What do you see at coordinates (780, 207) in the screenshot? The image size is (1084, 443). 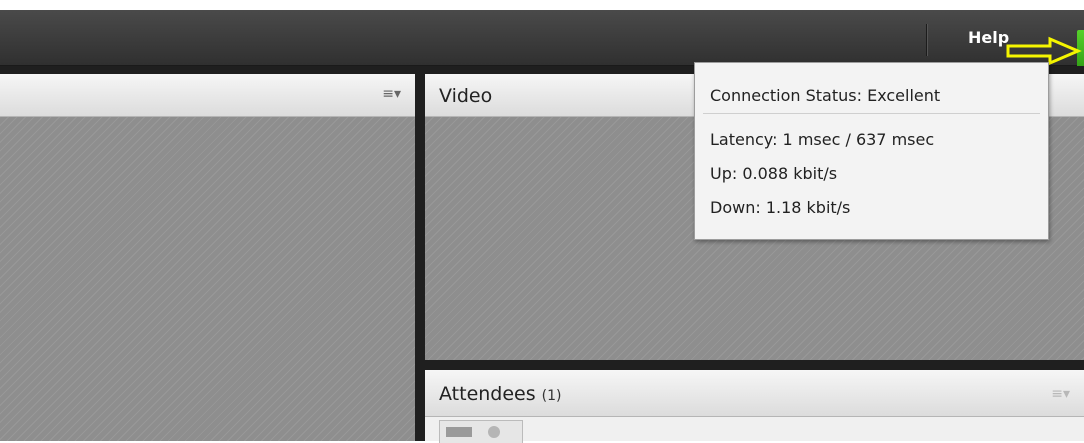 I see `download-rate-text: Down: 1.18 kbit/s` at bounding box center [780, 207].